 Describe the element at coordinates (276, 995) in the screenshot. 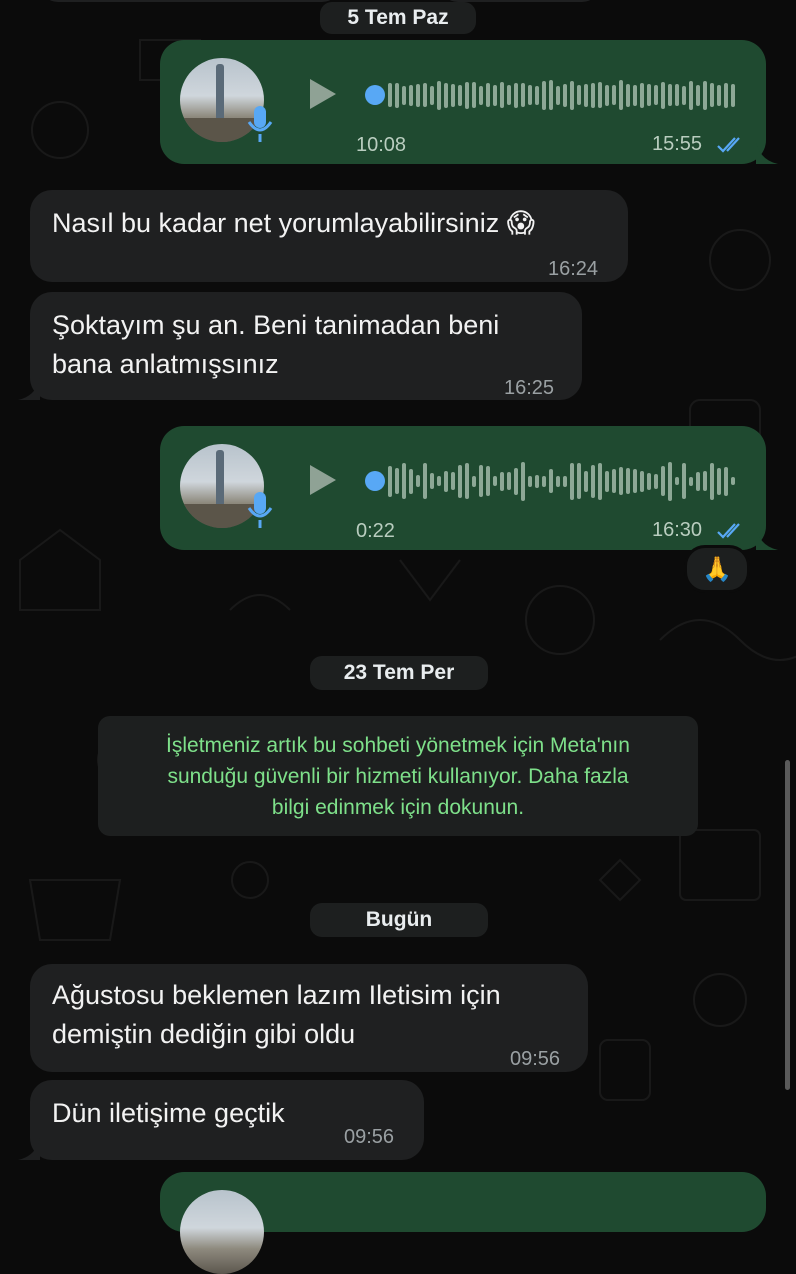

I see `message-text-line: Ağustosu beklemen lazım Iletisim için` at that location.